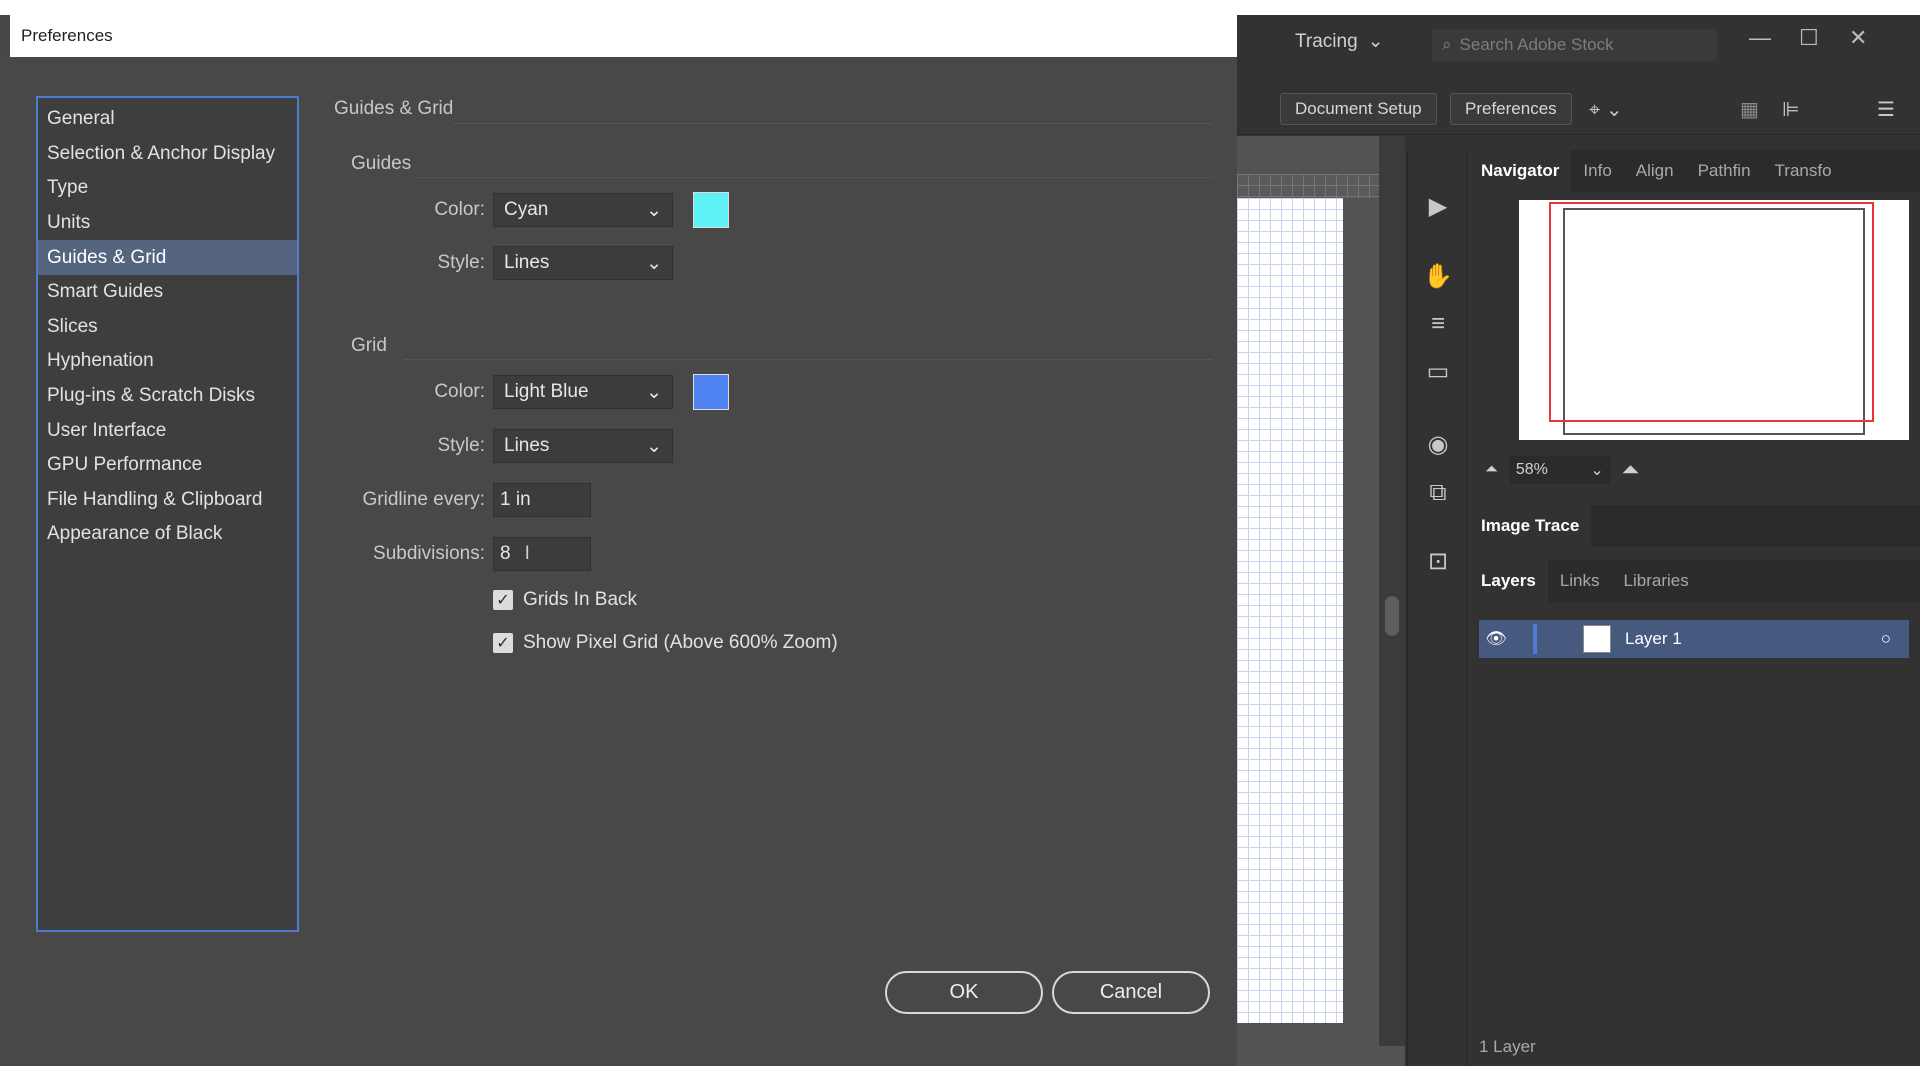  Describe the element at coordinates (1574, 45) in the screenshot. I see `stock-search-field: ⌕ Search Adobe Stock` at that location.